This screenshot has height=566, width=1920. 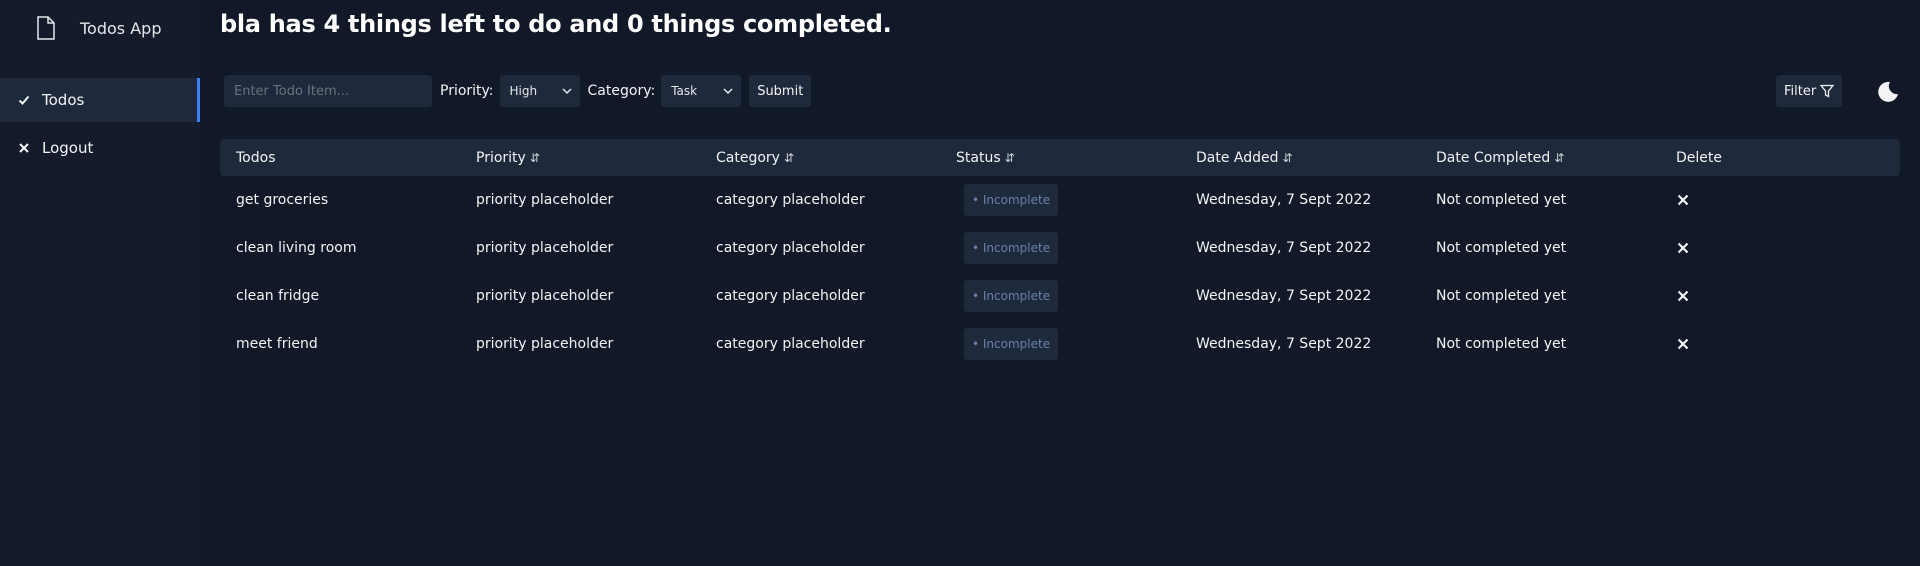 I want to click on app-title: Todos App, so click(x=121, y=28).